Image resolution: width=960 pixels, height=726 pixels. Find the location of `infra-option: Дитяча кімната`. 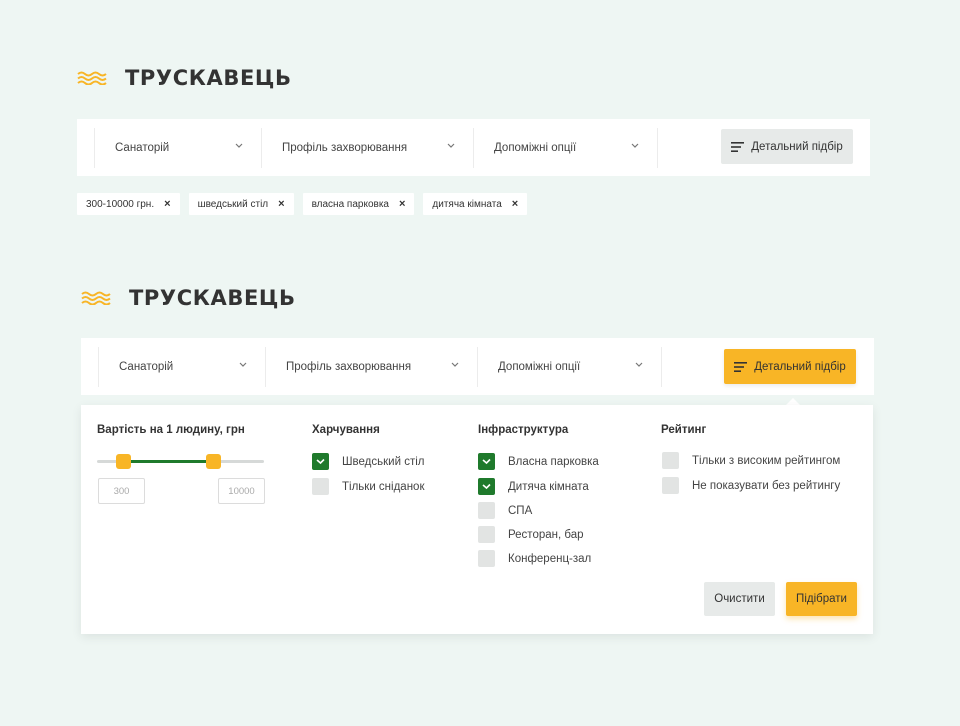

infra-option: Дитяча кімната is located at coordinates (533, 486).